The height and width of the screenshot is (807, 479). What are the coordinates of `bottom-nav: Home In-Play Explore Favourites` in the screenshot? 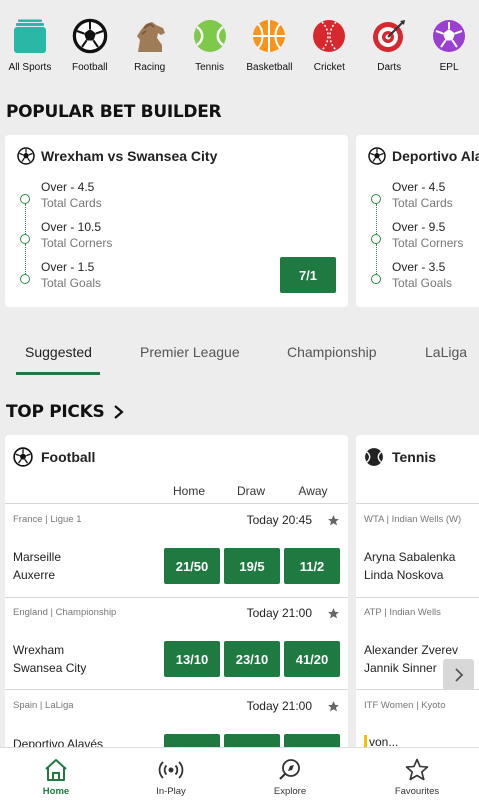 It's located at (239, 777).